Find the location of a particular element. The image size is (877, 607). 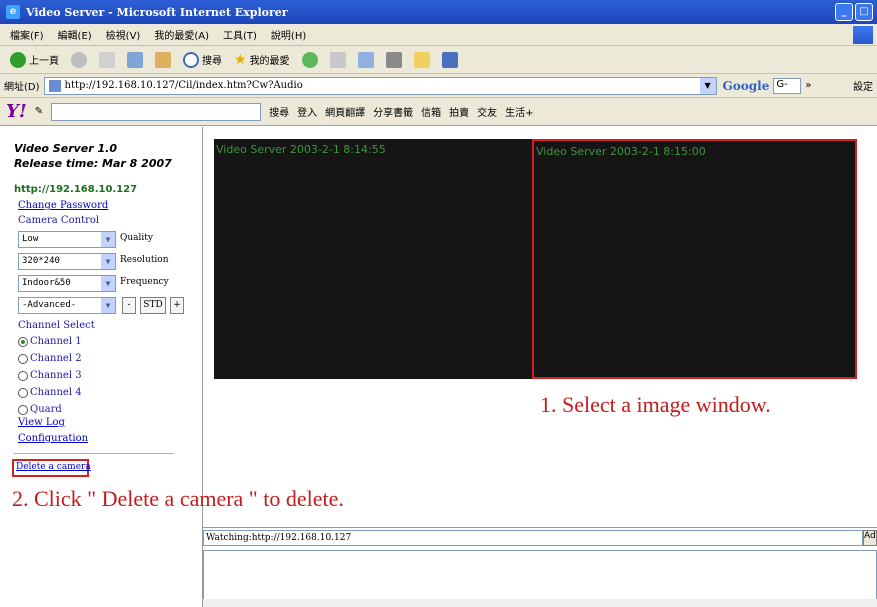

mail-icon is located at coordinates (365, 59).